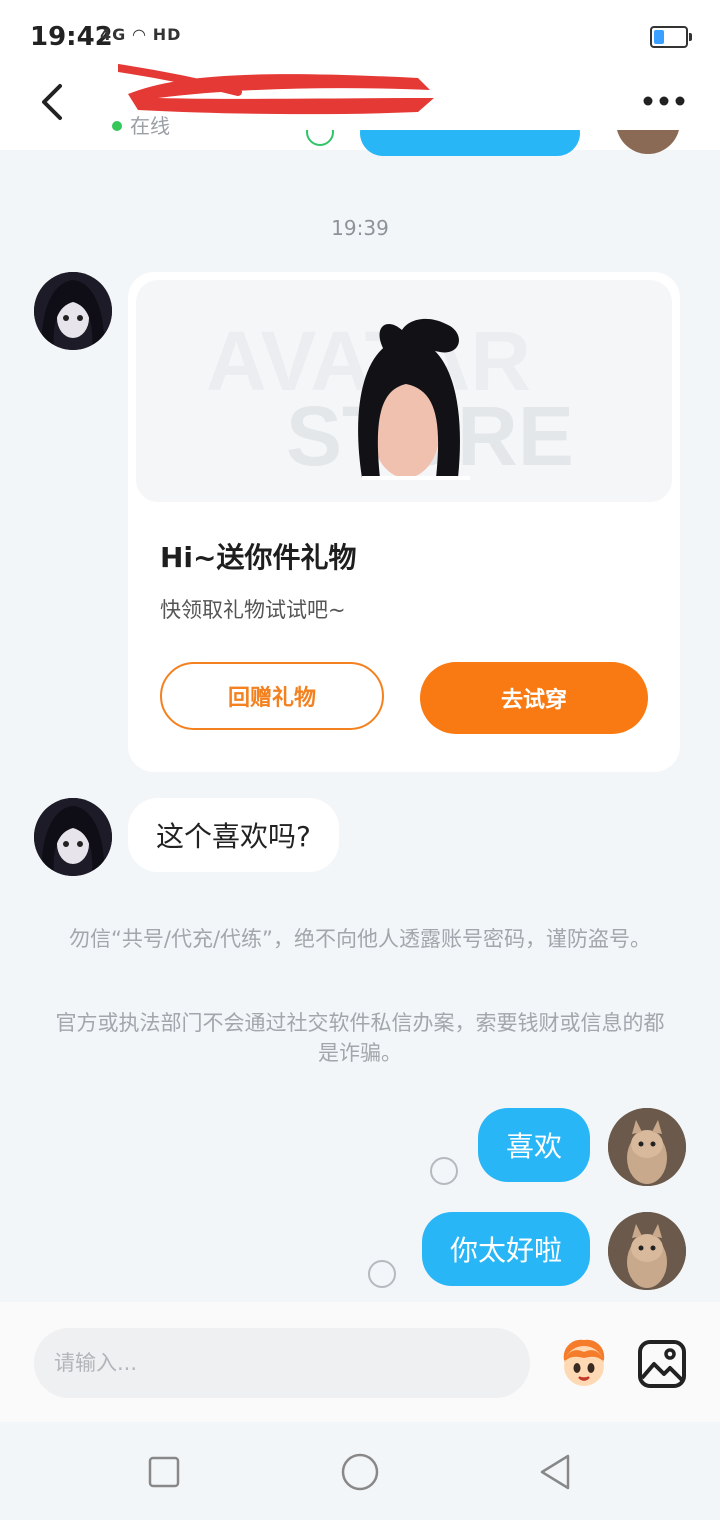 The image size is (720, 1520). I want to click on more-icon, so click(664, 101).